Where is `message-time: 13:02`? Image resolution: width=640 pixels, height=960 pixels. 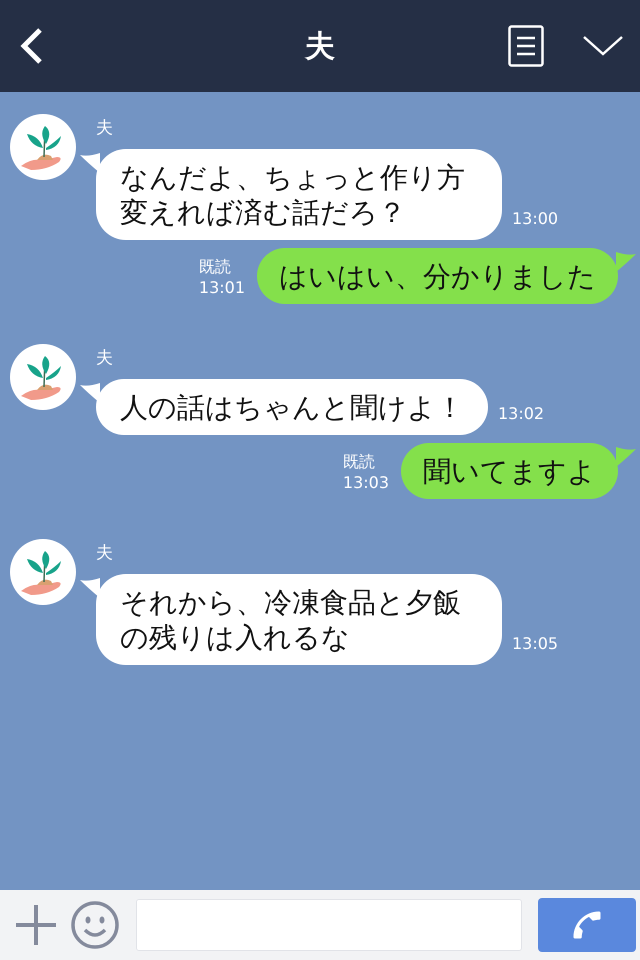
message-time: 13:02 is located at coordinates (521, 413).